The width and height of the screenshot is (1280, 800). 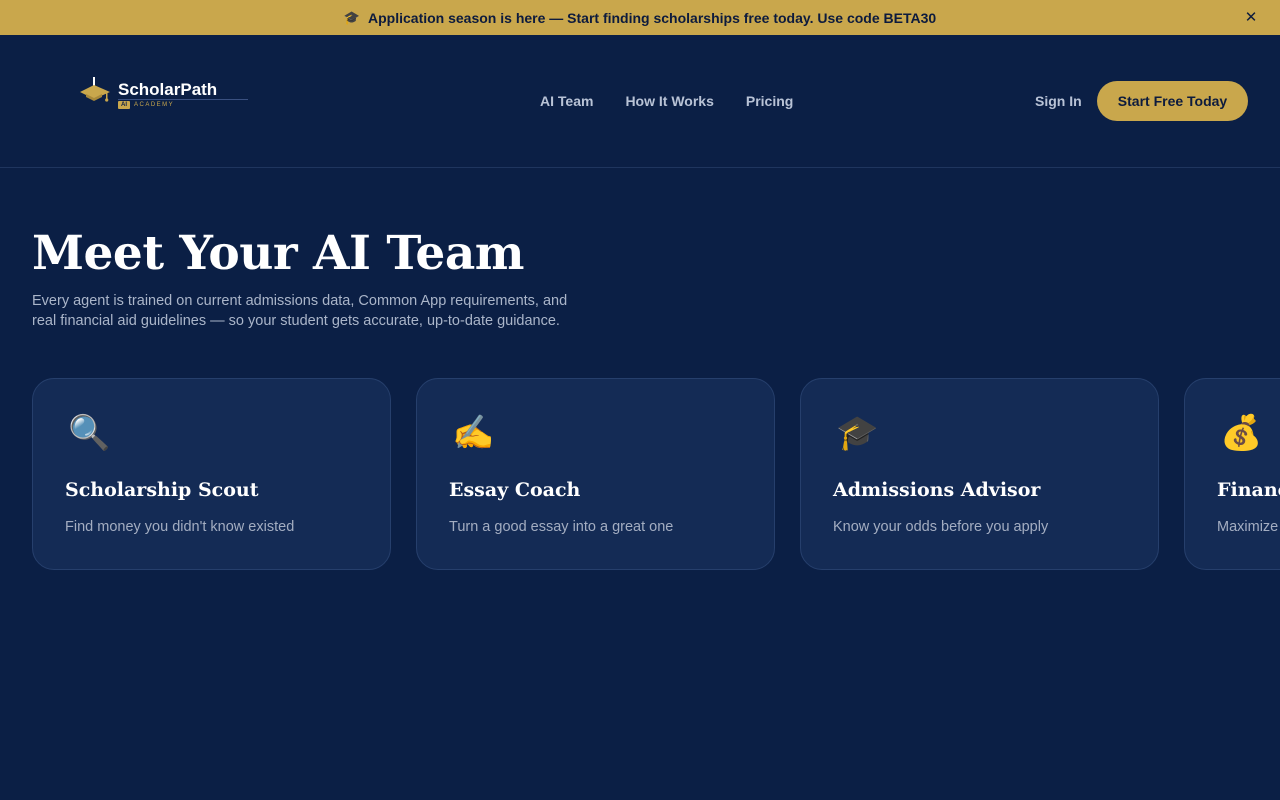 What do you see at coordinates (561, 527) in the screenshot?
I see `card-description: Turn a good essay into a great one` at bounding box center [561, 527].